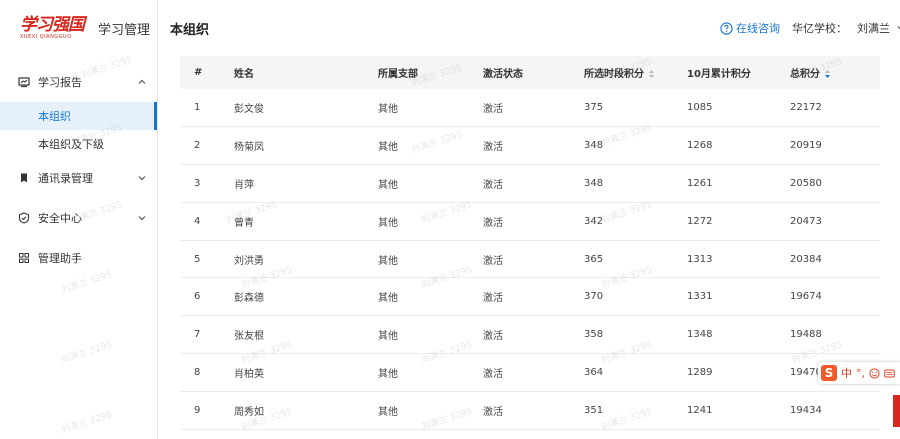  What do you see at coordinates (200, 372) in the screenshot?
I see `cell-index: 8` at bounding box center [200, 372].